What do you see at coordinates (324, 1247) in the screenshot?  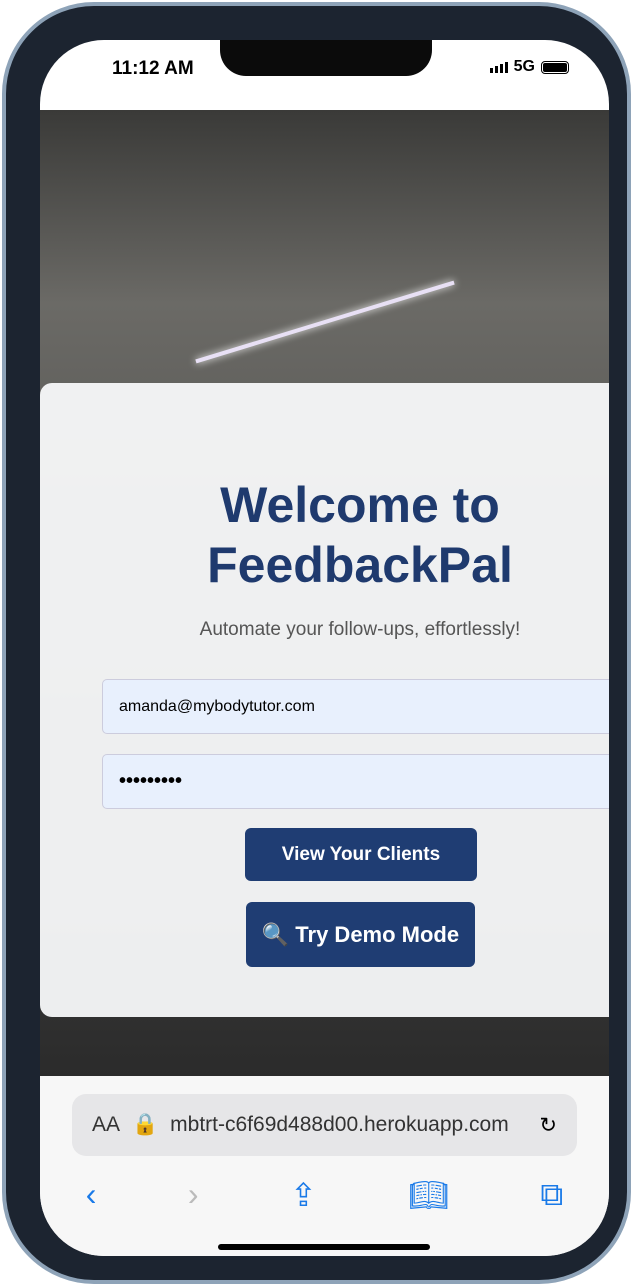 I see `home-indicator` at bounding box center [324, 1247].